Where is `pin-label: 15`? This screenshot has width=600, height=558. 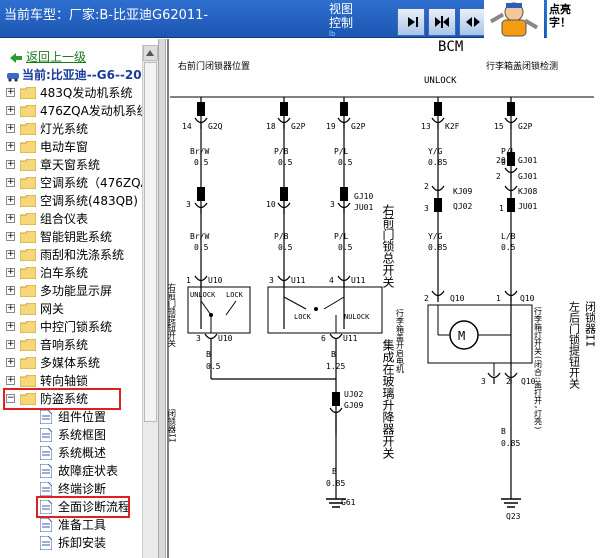 pin-label: 15 is located at coordinates (499, 126).